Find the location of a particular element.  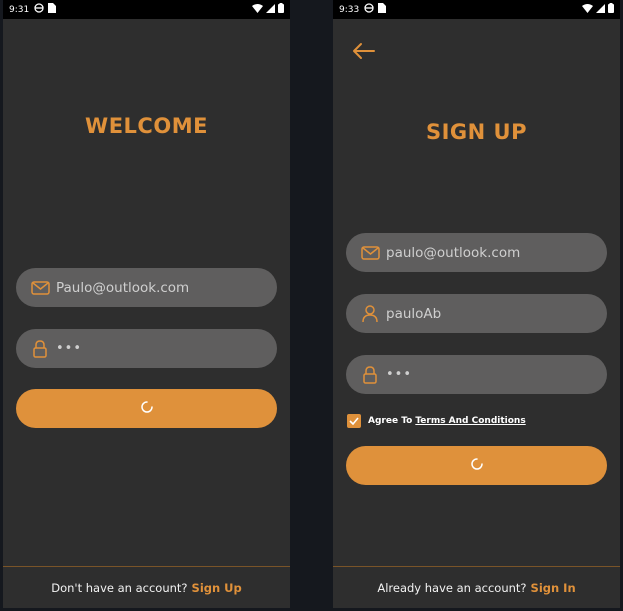

person-icon is located at coordinates (370, 314).